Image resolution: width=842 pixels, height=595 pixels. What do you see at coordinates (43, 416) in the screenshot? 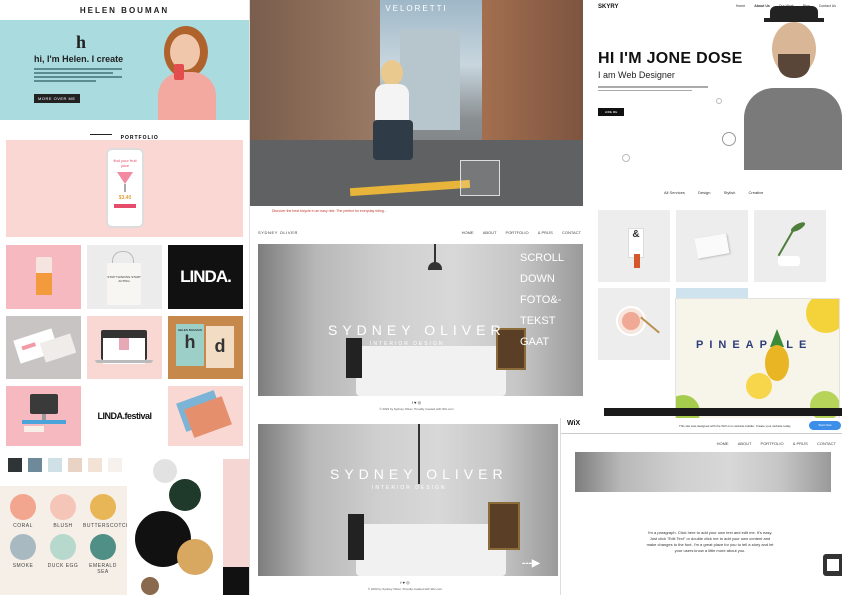
I see `desk-illustration-tile` at bounding box center [43, 416].